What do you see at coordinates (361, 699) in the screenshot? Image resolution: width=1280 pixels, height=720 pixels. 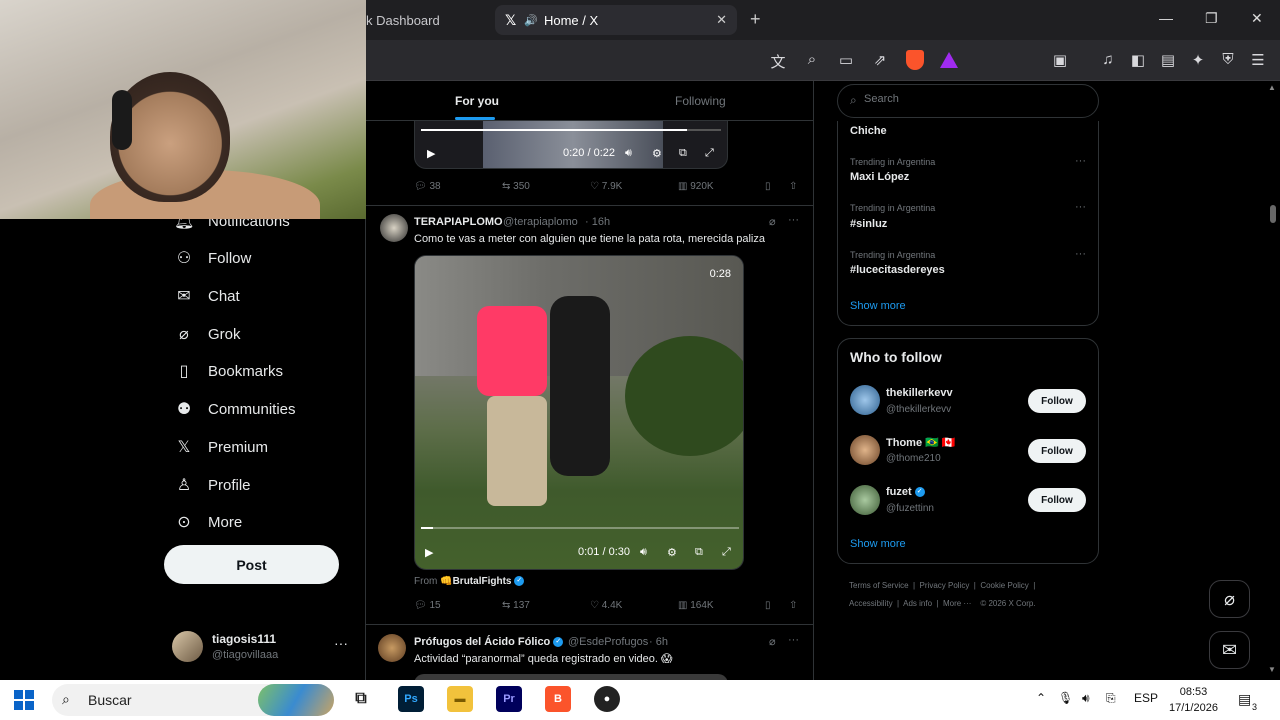 I see `task-view-icon: ⧉` at bounding box center [361, 699].